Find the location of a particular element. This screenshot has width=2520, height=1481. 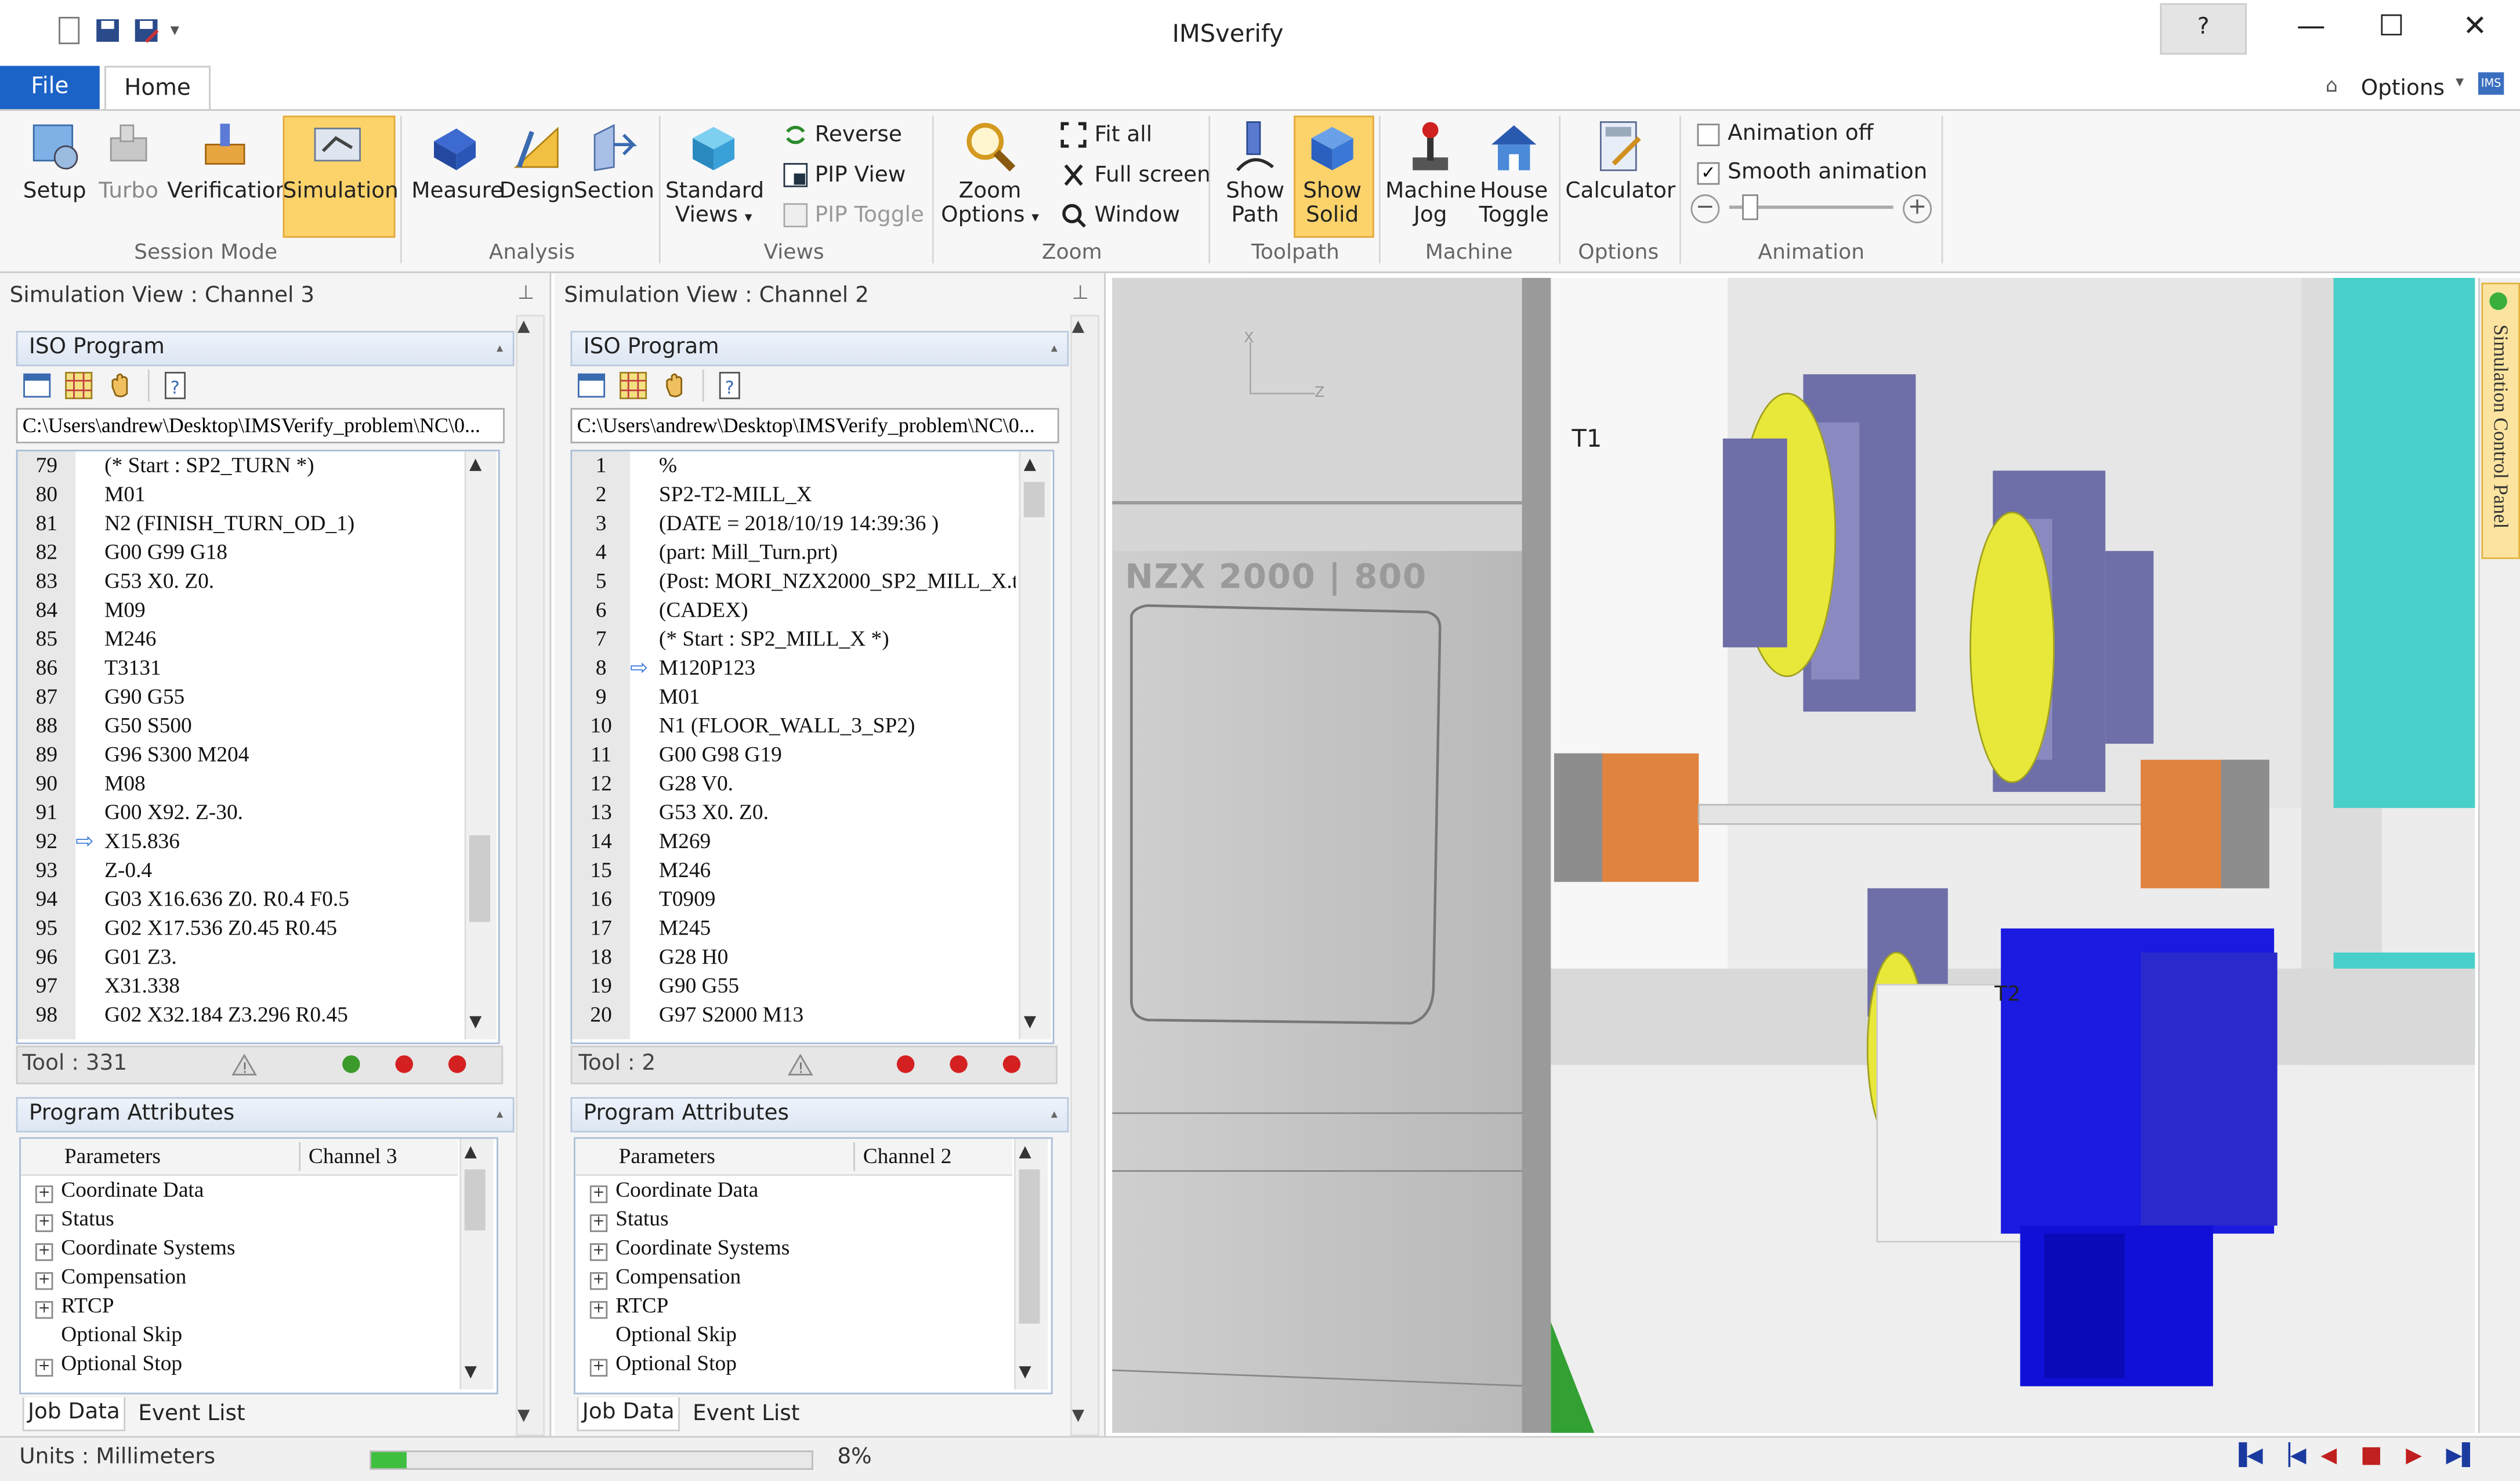

zoom-in-button: + is located at coordinates (1917, 208).